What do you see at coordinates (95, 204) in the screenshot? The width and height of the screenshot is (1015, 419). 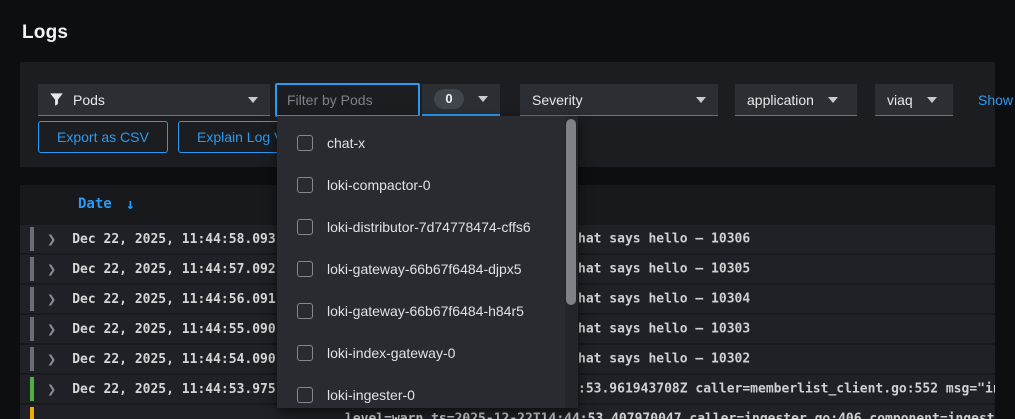 I see `date-header-label: Date` at bounding box center [95, 204].